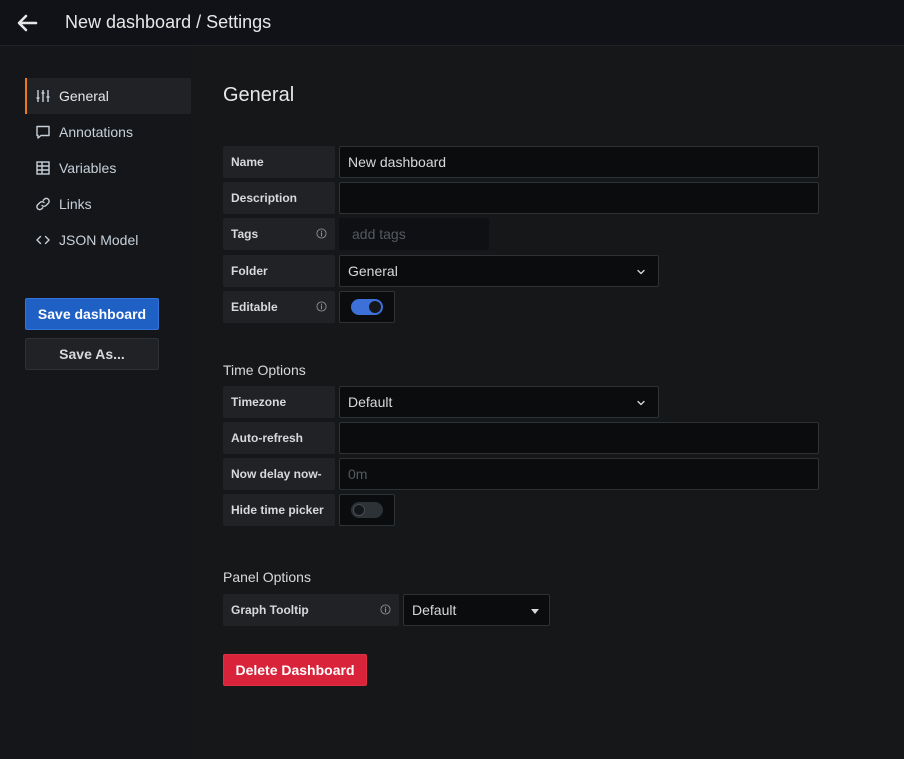 The image size is (904, 759). I want to click on hide-time-picker-row: Hide time picker, so click(309, 510).